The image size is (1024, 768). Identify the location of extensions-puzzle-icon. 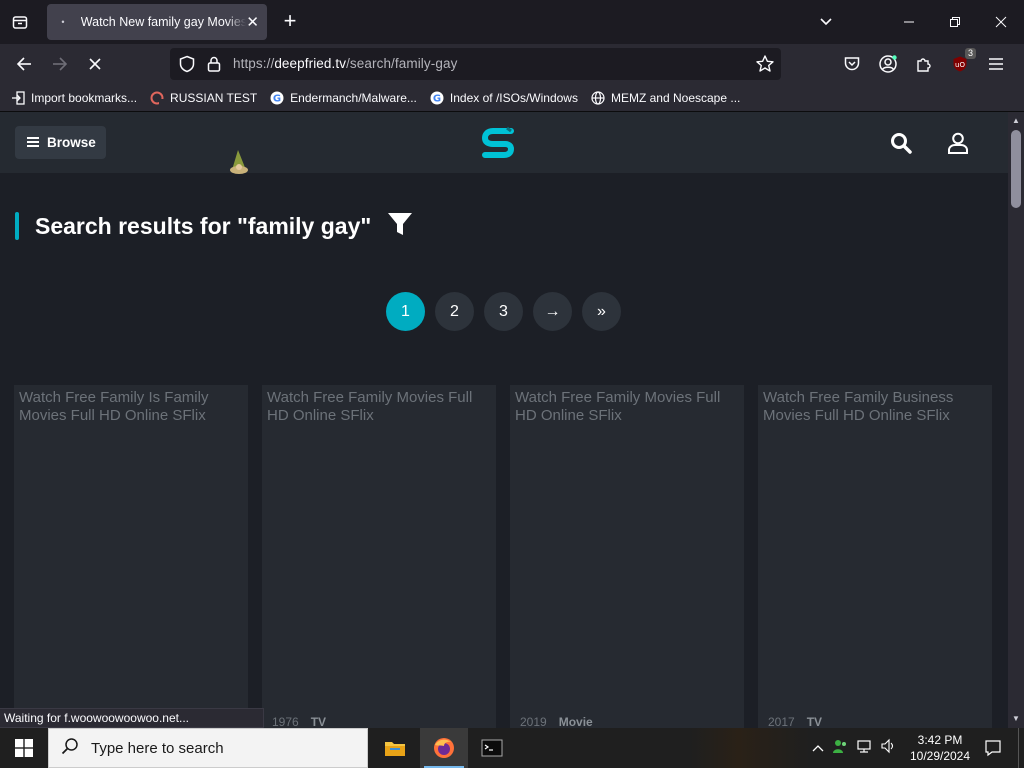
(924, 64).